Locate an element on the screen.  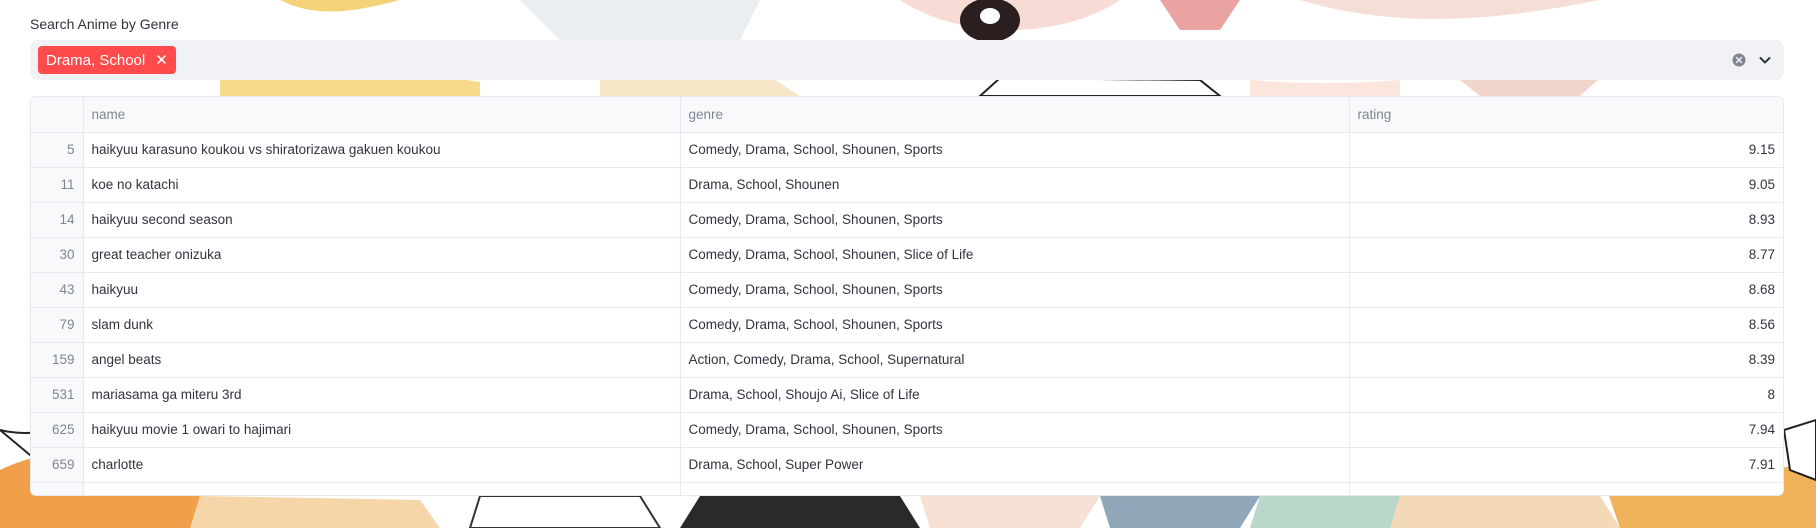
rating-cell: 8 is located at coordinates (1566, 395).